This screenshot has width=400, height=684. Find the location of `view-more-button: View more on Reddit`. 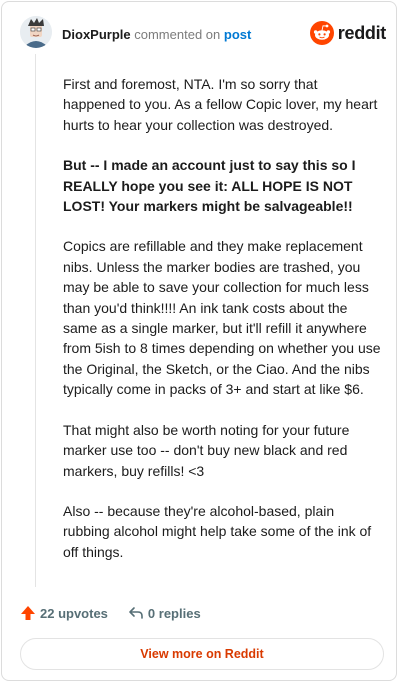

view-more-button: View more on Reddit is located at coordinates (202, 654).